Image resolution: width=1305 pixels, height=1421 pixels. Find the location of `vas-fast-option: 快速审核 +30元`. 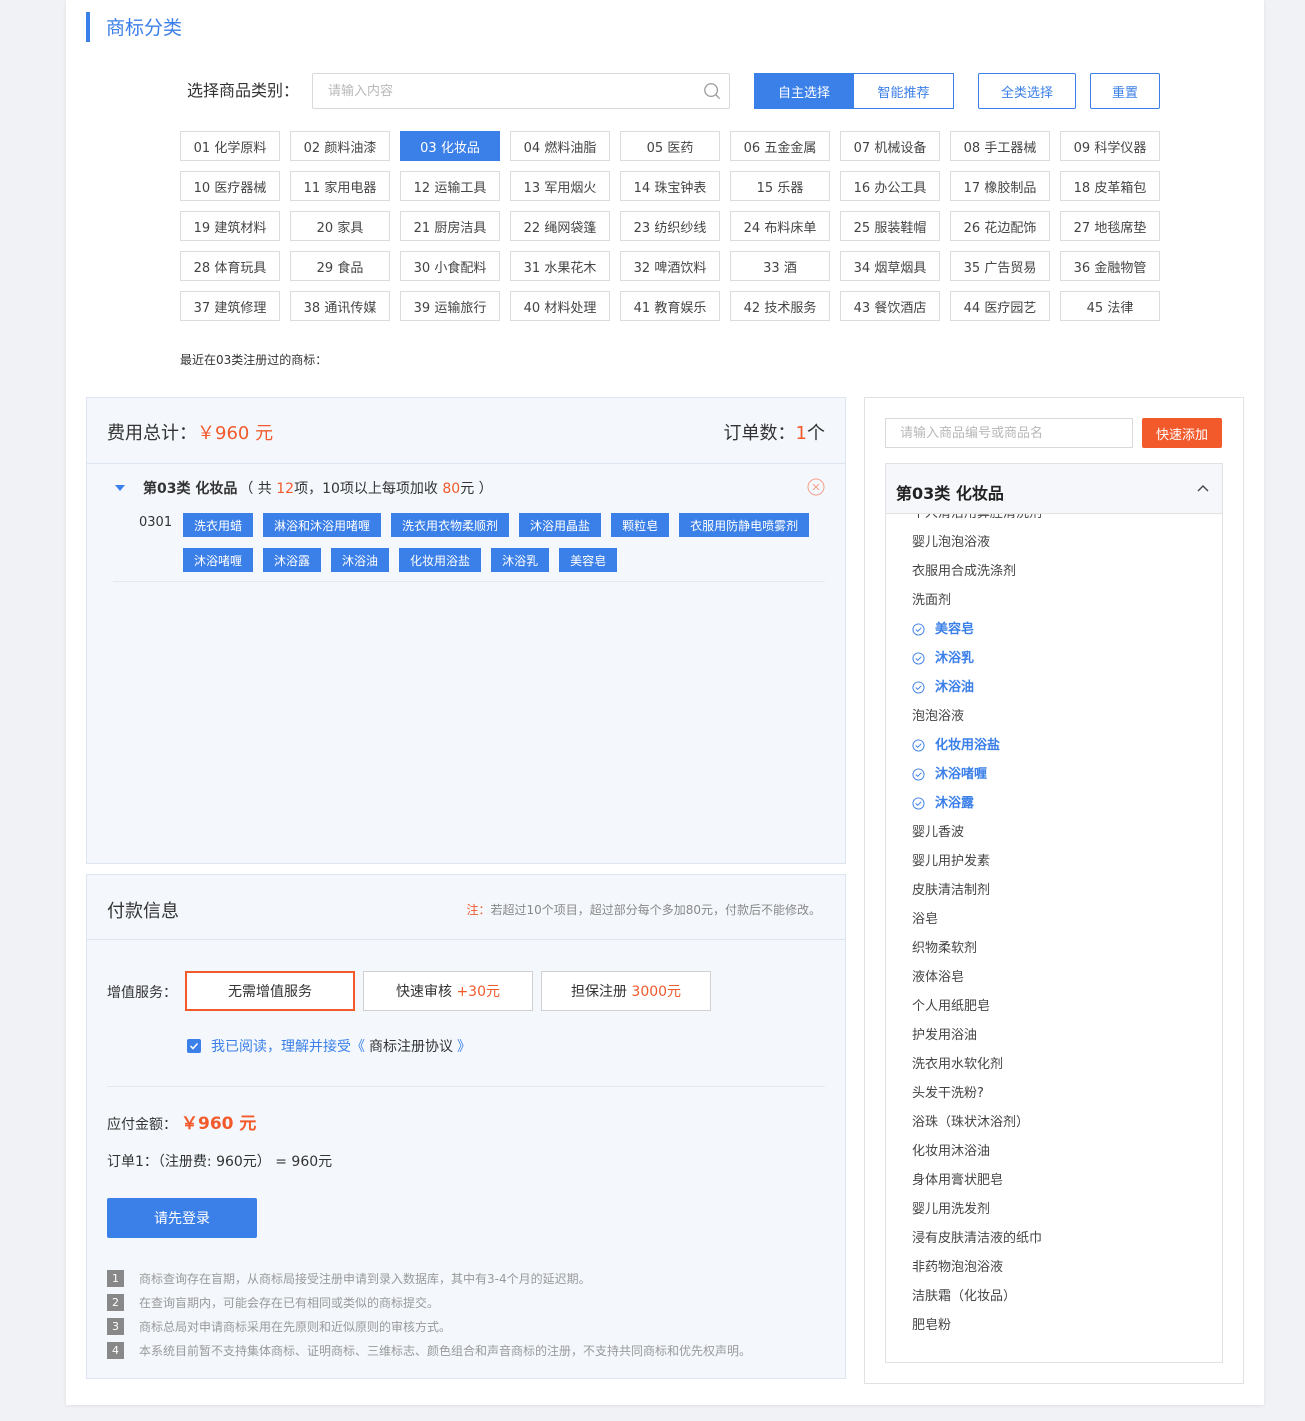

vas-fast-option: 快速审核 +30元 is located at coordinates (448, 991).